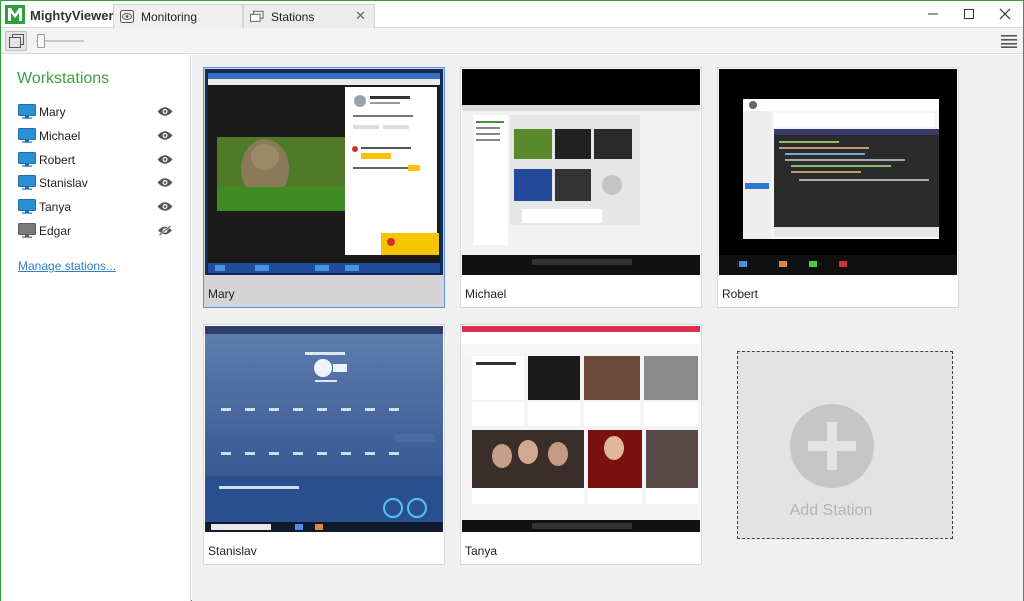 This screenshot has width=1024, height=601. What do you see at coordinates (969, 14) in the screenshot?
I see `maximize-icon` at bounding box center [969, 14].